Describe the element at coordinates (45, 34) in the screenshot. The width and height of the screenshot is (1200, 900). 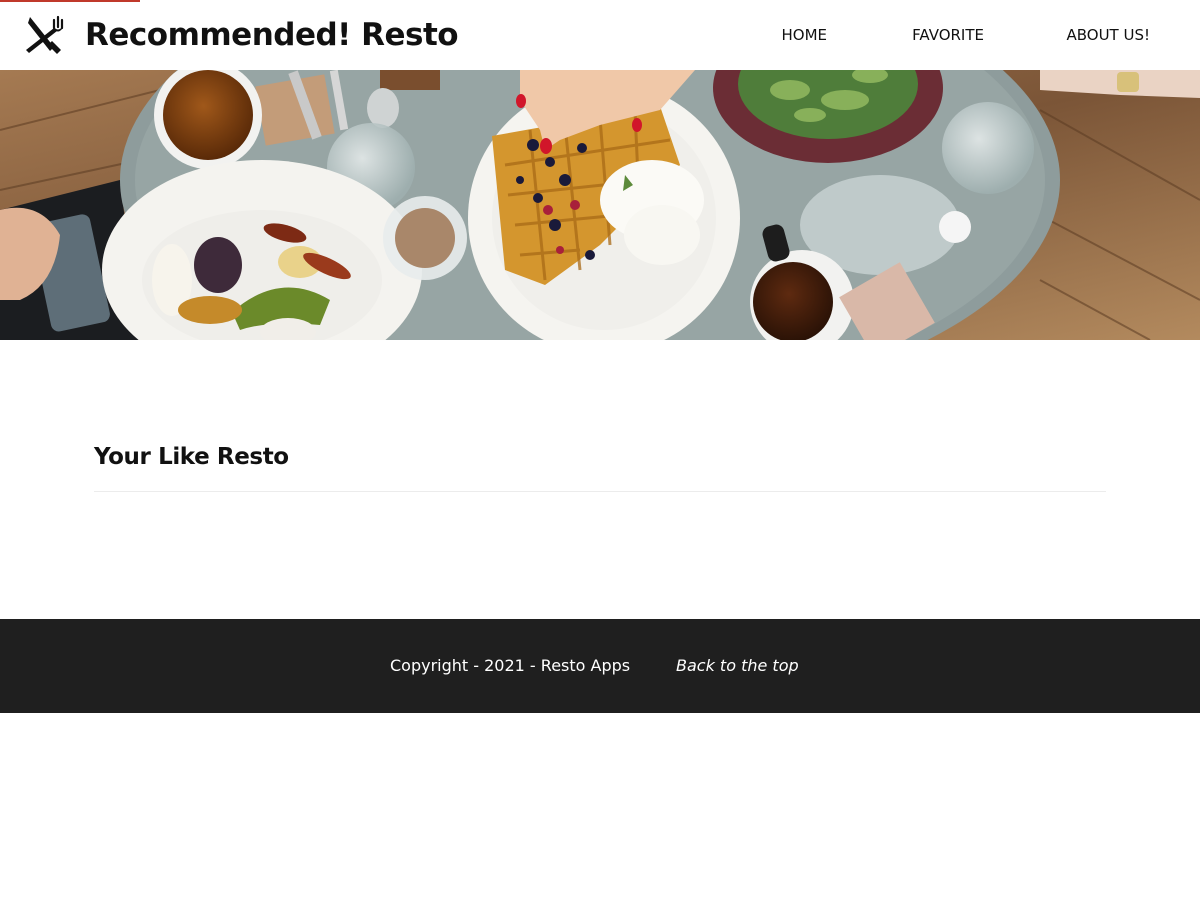
I see `cutlery-icon` at that location.